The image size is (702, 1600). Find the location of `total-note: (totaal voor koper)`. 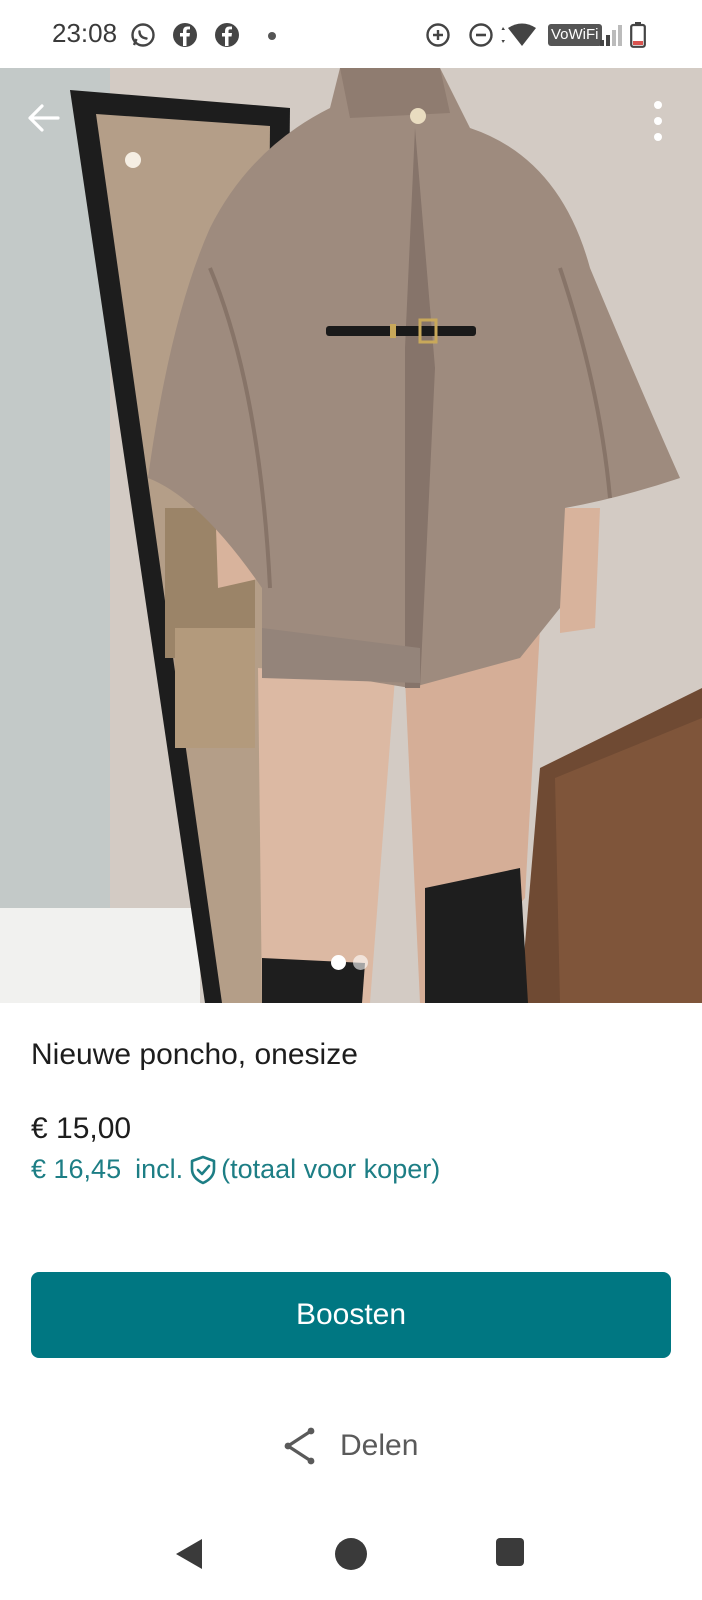

total-note: (totaal voor koper) is located at coordinates (331, 1169).